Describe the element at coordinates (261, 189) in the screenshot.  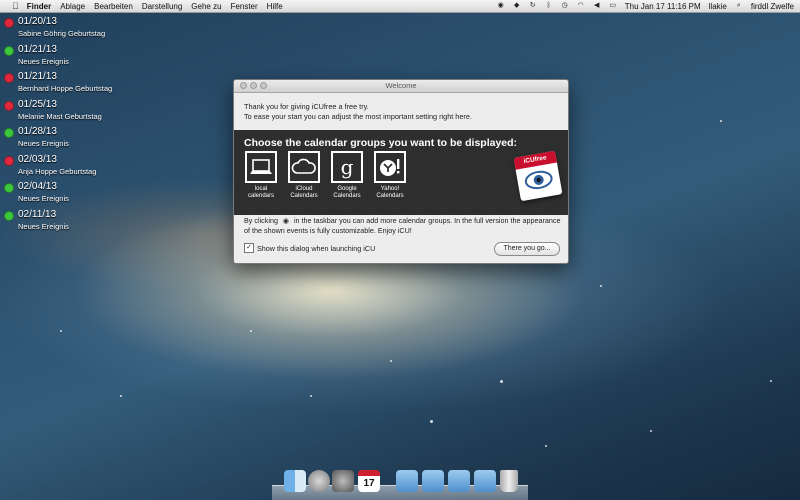
I see `calendar-label-line1: local` at that location.